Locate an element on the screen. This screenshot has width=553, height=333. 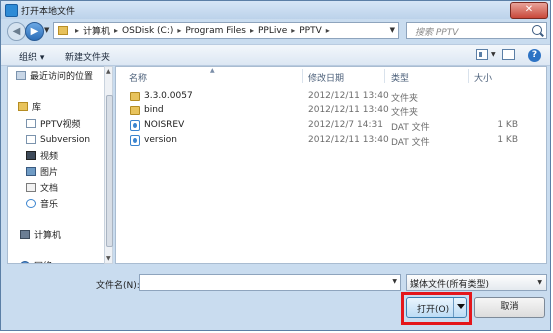
pictures-icon is located at coordinates (31, 171).